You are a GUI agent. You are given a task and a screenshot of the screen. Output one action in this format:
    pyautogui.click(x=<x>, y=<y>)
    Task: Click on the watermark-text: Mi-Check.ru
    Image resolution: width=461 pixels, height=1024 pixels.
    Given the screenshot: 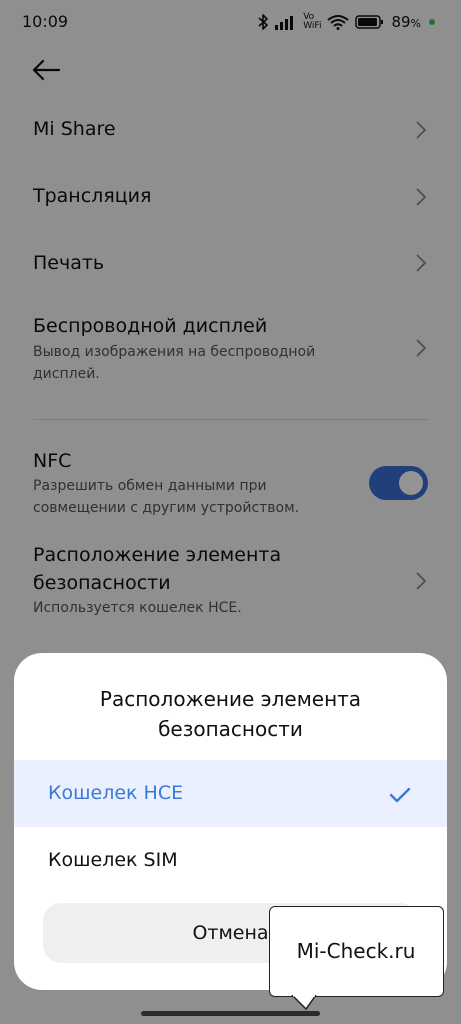 What is the action you would take?
    pyautogui.click(x=356, y=951)
    